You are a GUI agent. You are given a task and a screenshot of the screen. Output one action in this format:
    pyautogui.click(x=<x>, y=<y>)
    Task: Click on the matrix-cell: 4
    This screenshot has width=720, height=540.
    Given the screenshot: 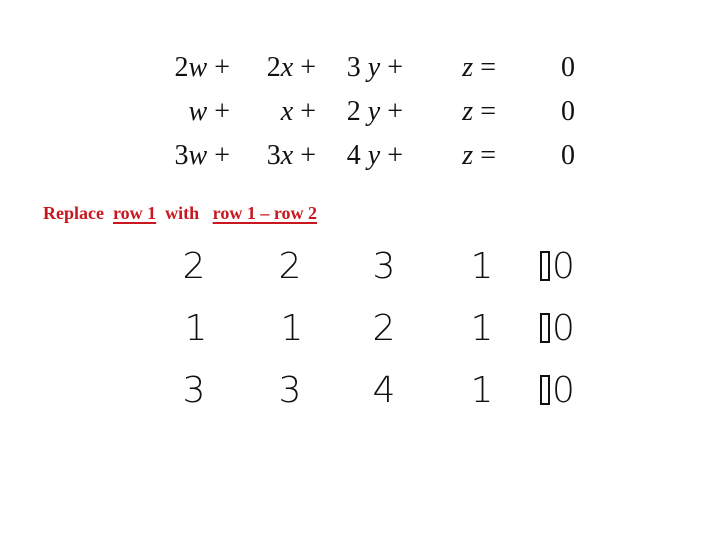 What is the action you would take?
    pyautogui.click(x=384, y=390)
    